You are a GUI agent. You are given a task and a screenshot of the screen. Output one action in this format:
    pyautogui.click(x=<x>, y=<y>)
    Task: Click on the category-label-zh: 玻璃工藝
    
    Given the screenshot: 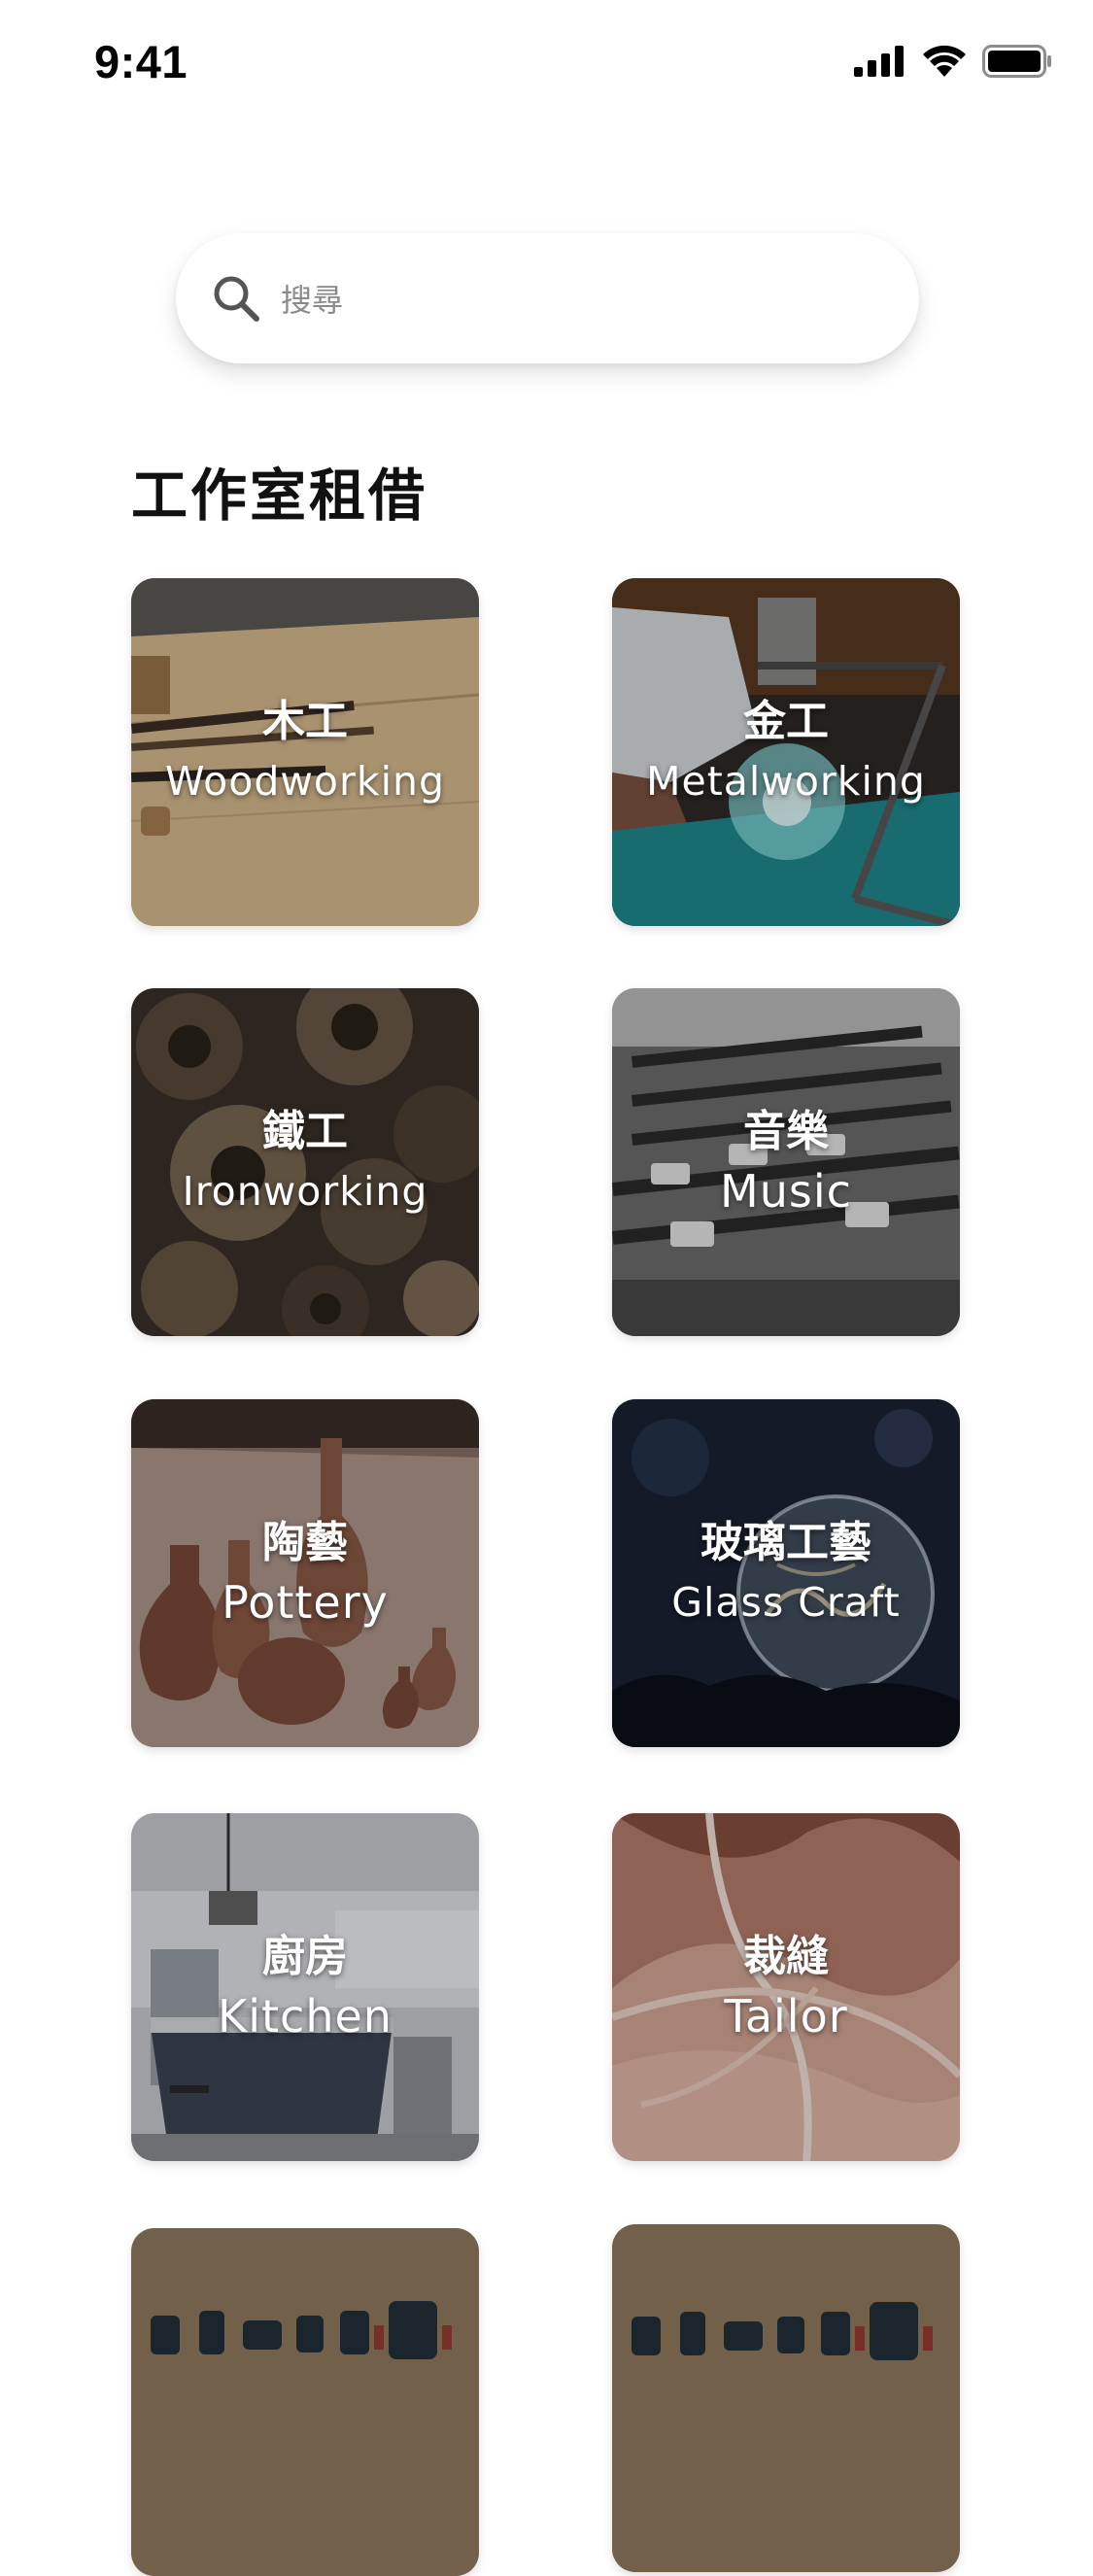 What is the action you would take?
    pyautogui.click(x=785, y=1542)
    